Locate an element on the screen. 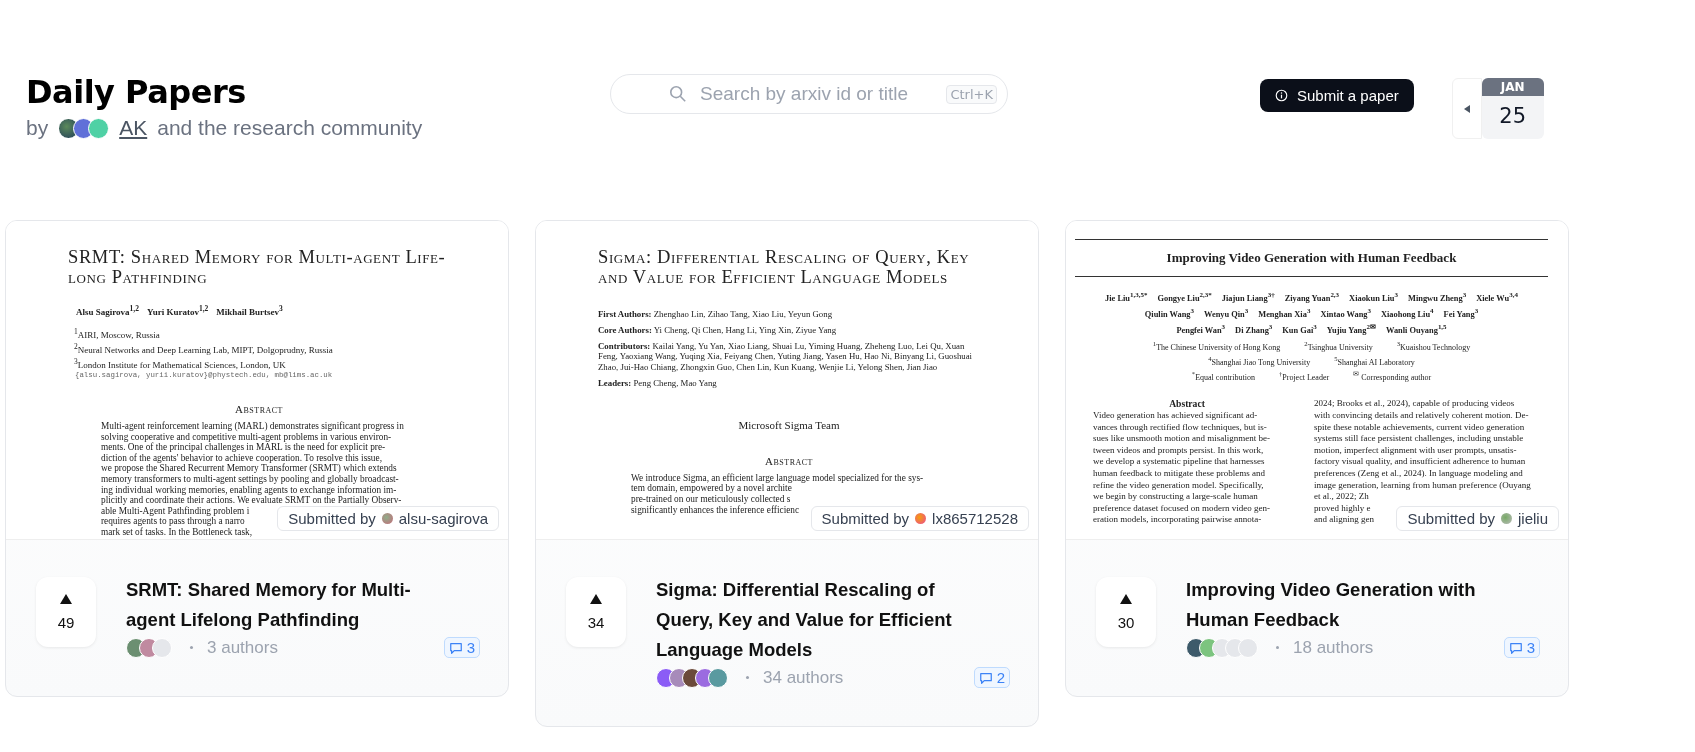  author-name: Yuri Kuratov$^{1,2}$ is located at coordinates (178, 310).